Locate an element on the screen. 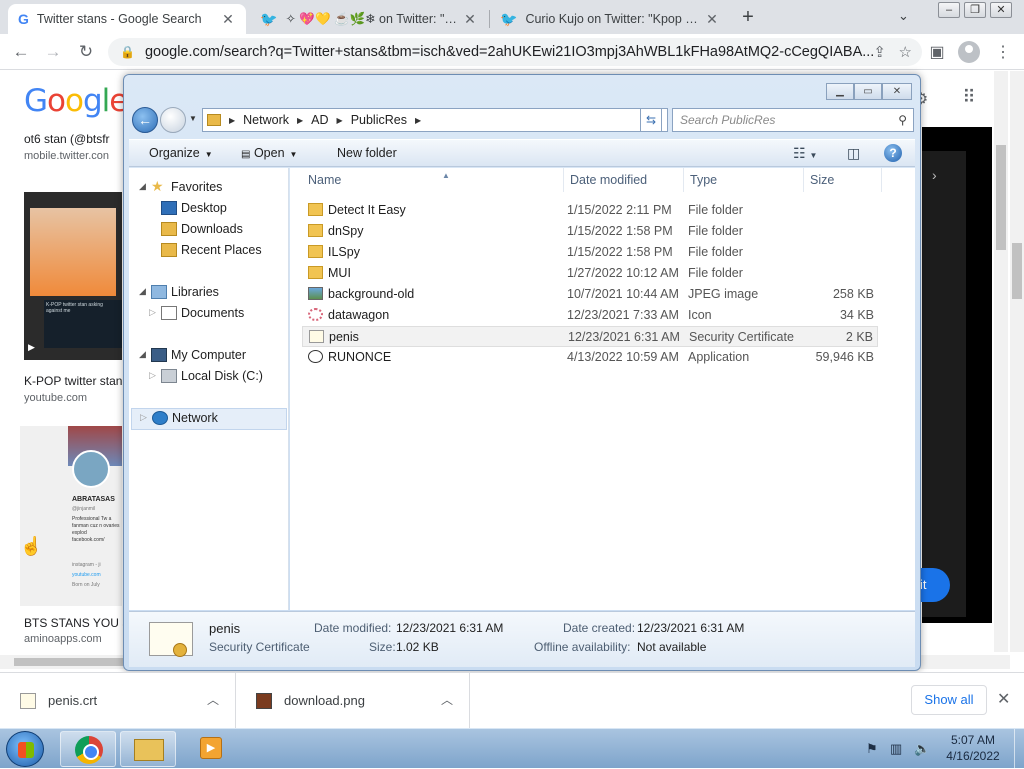 The width and height of the screenshot is (1024, 769). nav-desktop: Desktop is located at coordinates (209, 209).